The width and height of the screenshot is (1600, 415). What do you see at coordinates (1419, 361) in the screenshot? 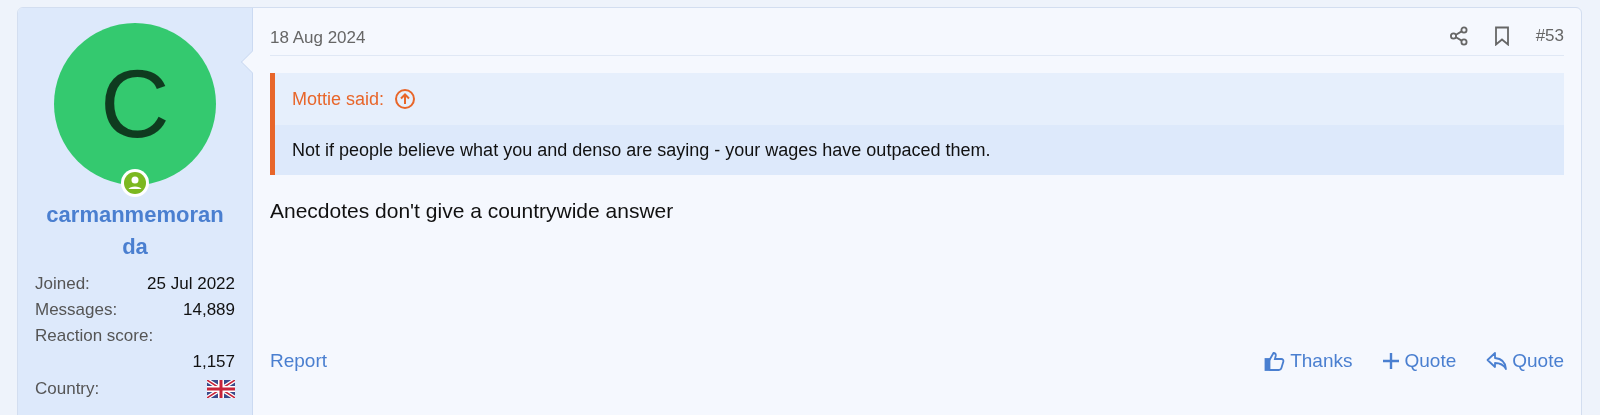
I see `multi-quote-link: Quote` at bounding box center [1419, 361].